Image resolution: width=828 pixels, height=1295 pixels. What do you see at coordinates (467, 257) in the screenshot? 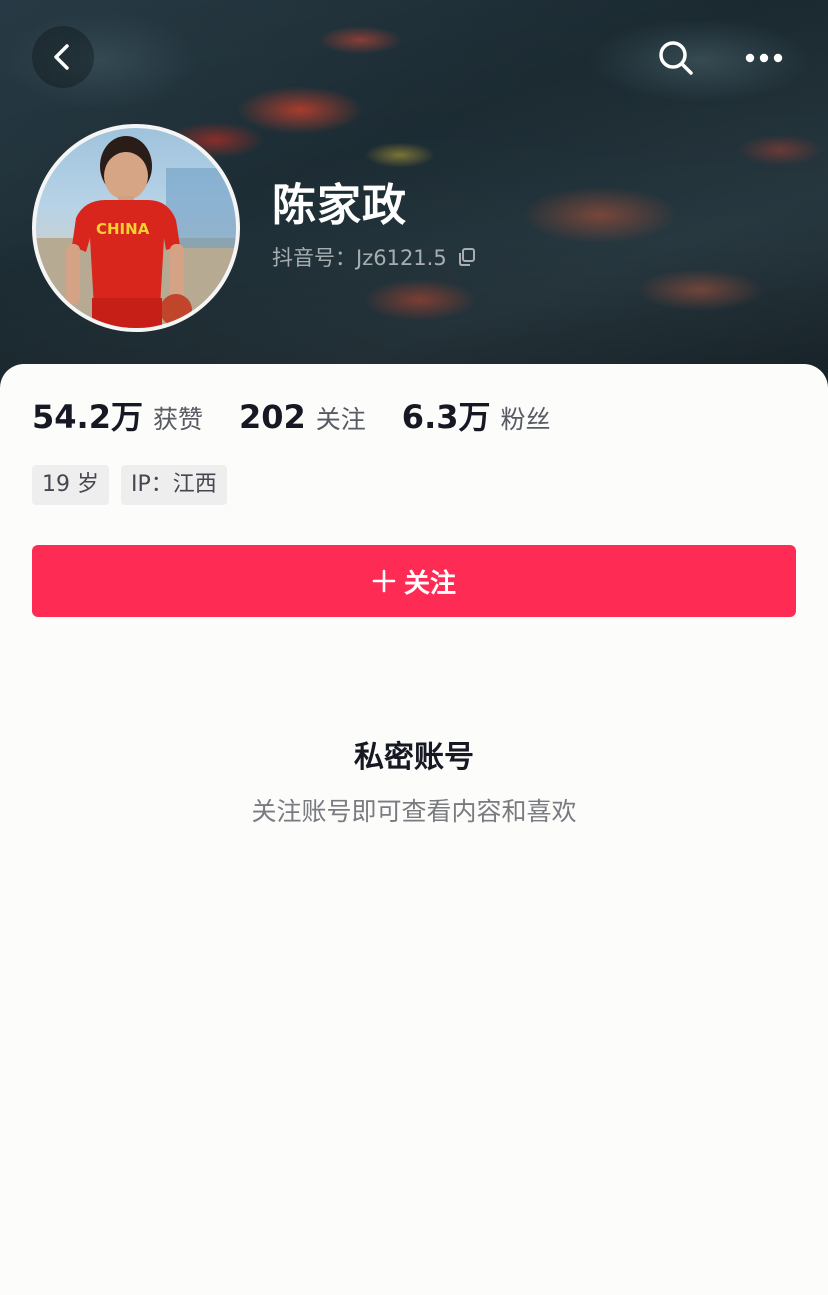
I see `copy-icon` at bounding box center [467, 257].